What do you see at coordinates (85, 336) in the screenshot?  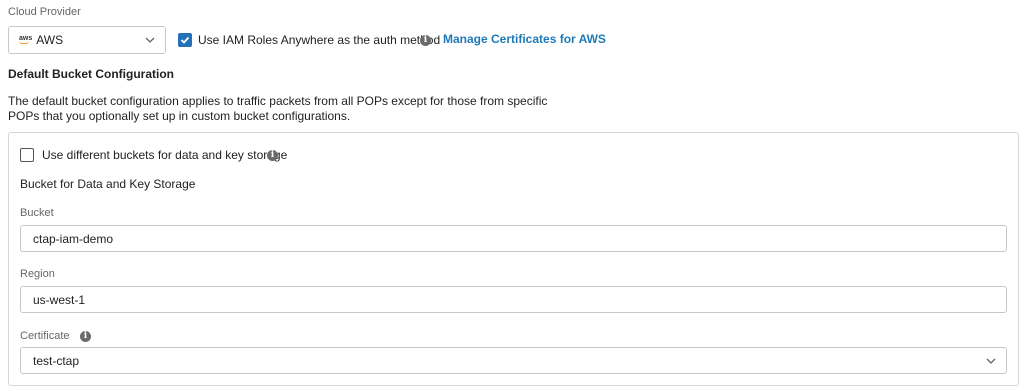 I see `certificate-info-icon: i` at bounding box center [85, 336].